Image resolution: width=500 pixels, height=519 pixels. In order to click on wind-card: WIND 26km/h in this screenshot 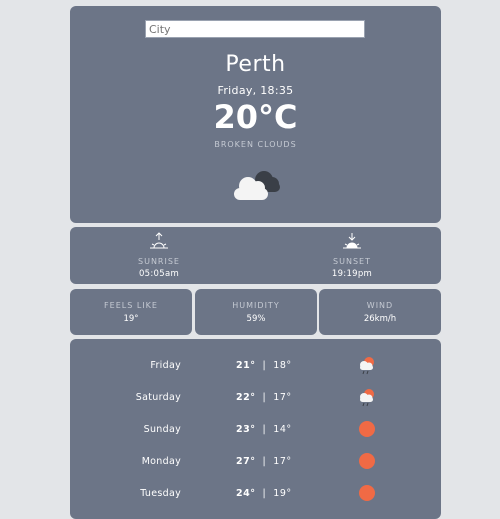, I will do `click(380, 312)`.